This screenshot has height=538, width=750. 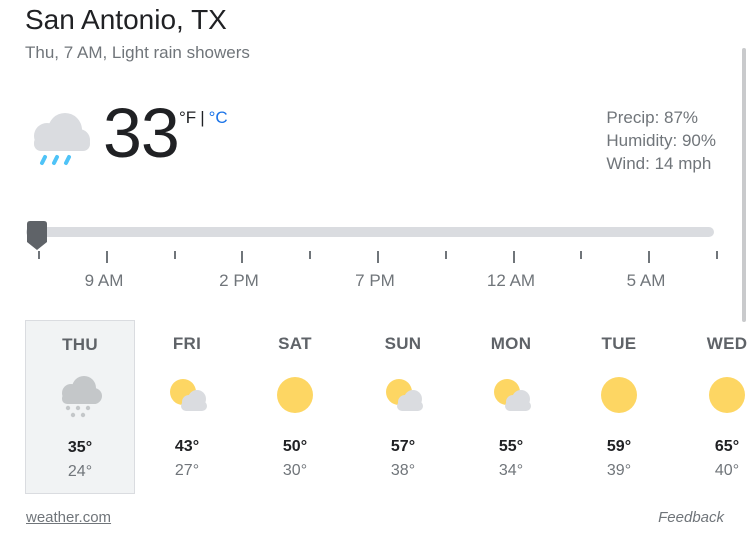 I want to click on day-name: SUN, so click(x=403, y=343).